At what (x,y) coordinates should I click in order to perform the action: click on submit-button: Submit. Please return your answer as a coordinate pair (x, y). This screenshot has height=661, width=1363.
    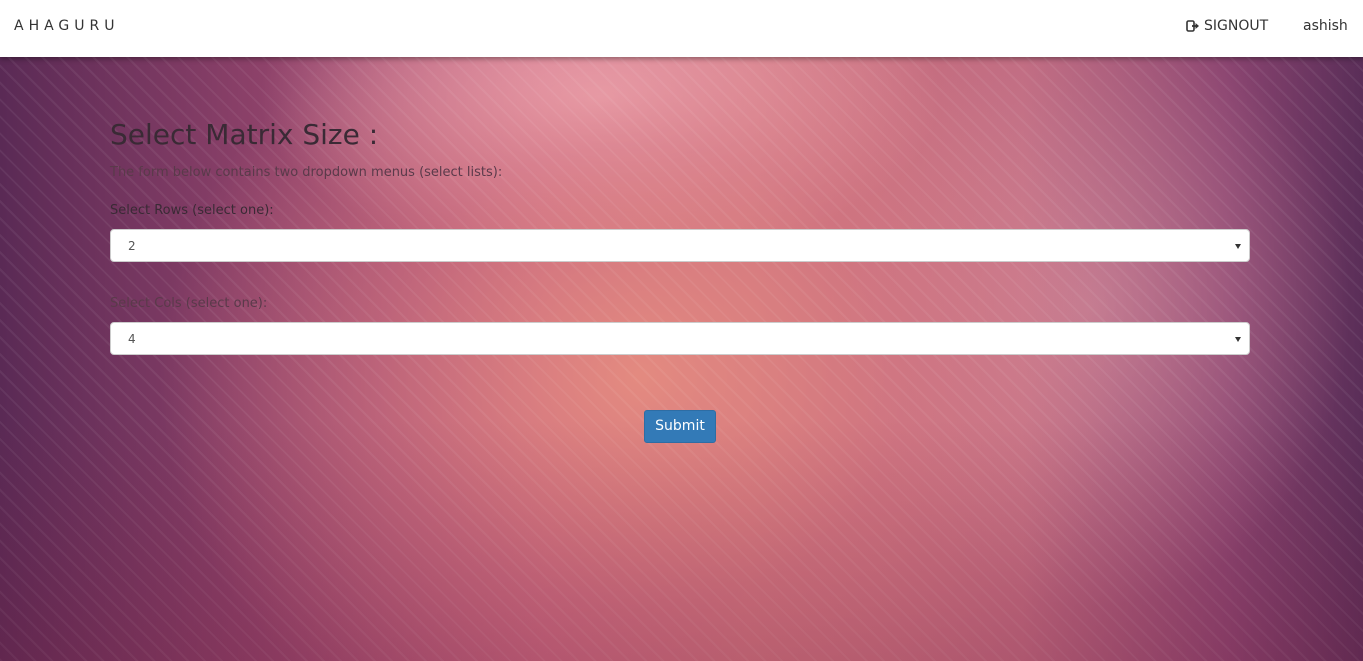
    Looking at the image, I should click on (680, 426).